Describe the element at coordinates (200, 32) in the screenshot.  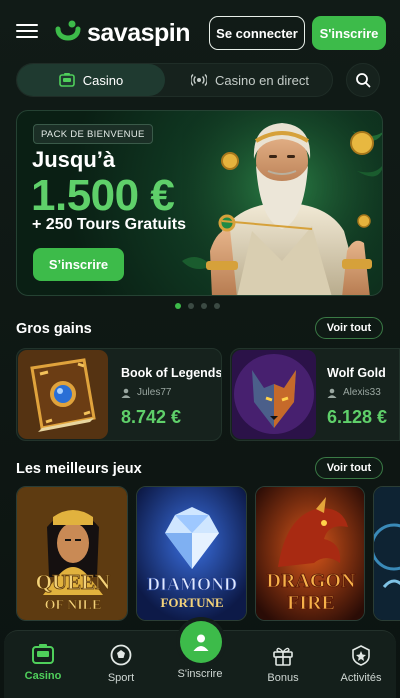
I see `top-header: savaspin Se connecter S'inscrire` at that location.